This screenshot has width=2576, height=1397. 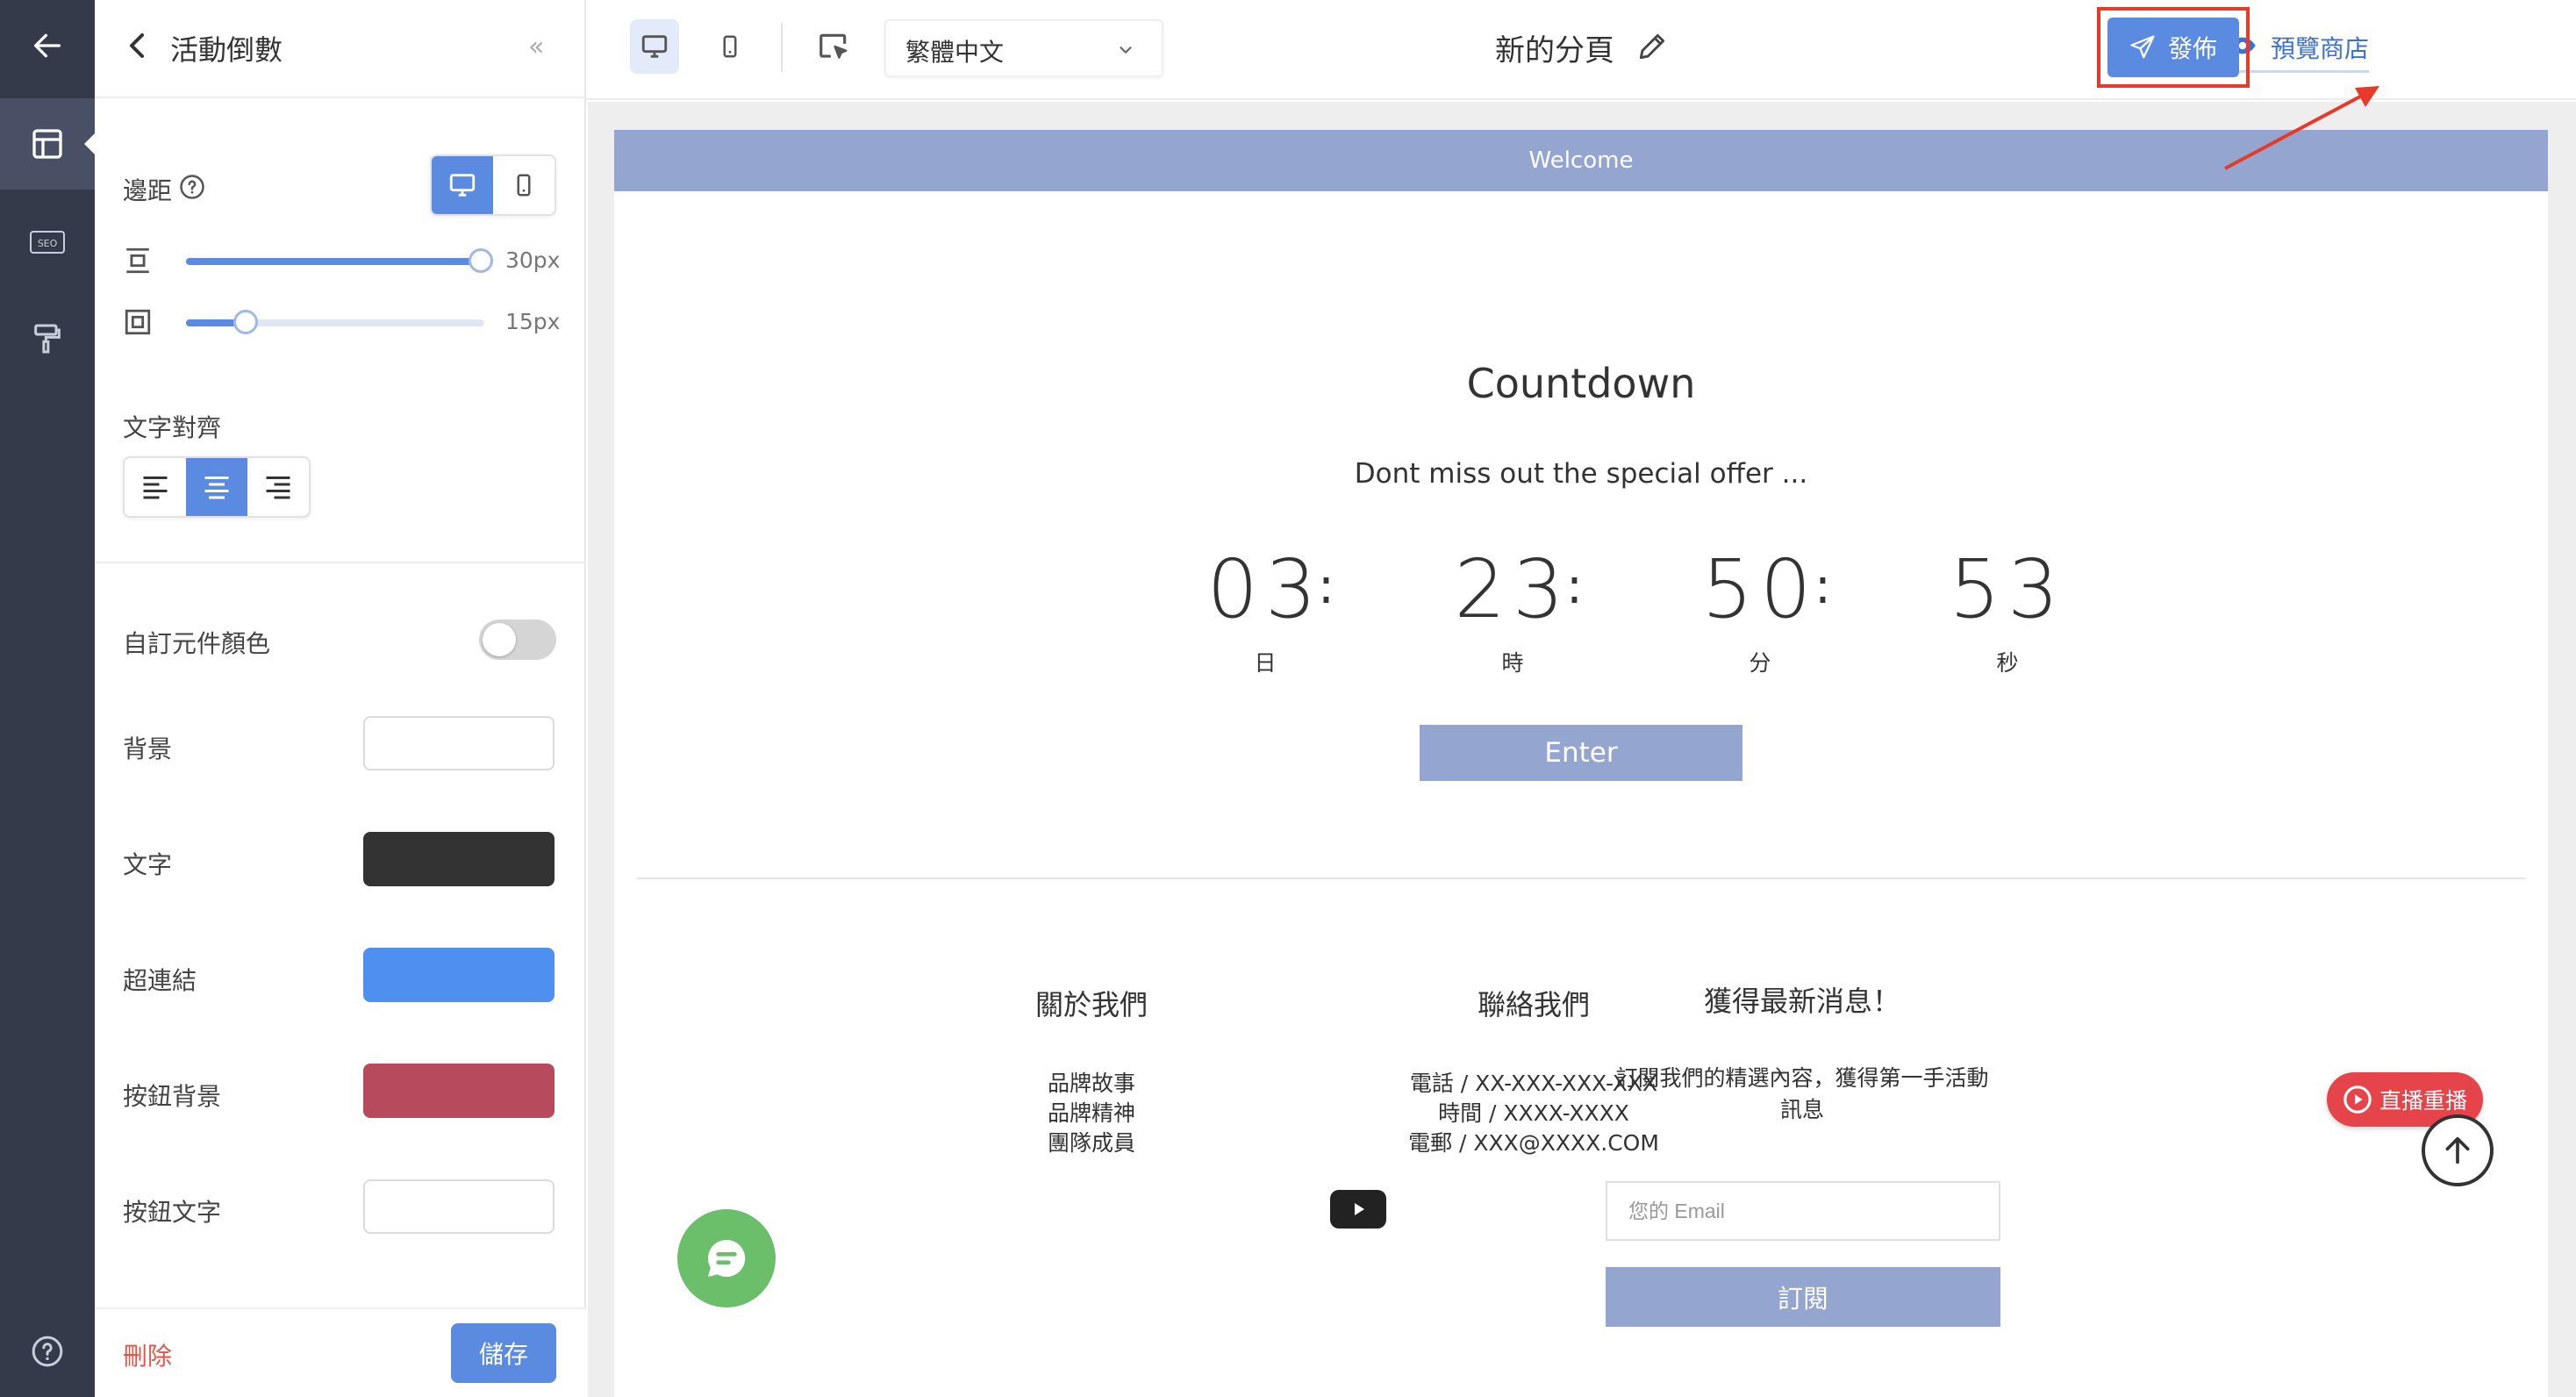 What do you see at coordinates (226, 50) in the screenshot?
I see `panel-title: 活動倒數` at bounding box center [226, 50].